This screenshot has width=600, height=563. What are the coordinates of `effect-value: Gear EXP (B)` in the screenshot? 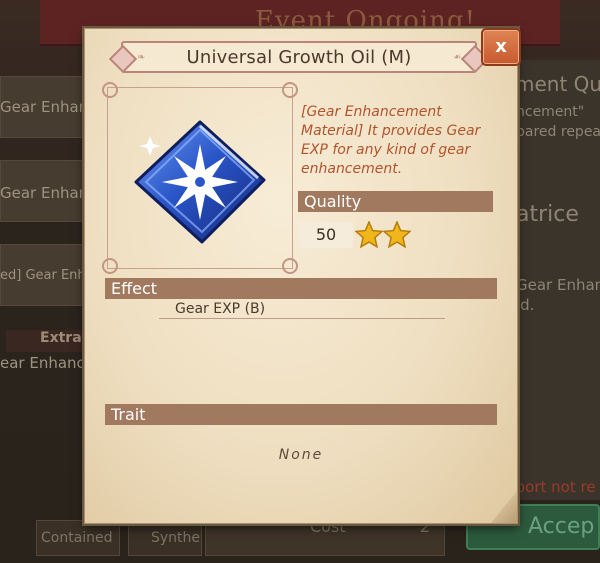 It's located at (220, 309).